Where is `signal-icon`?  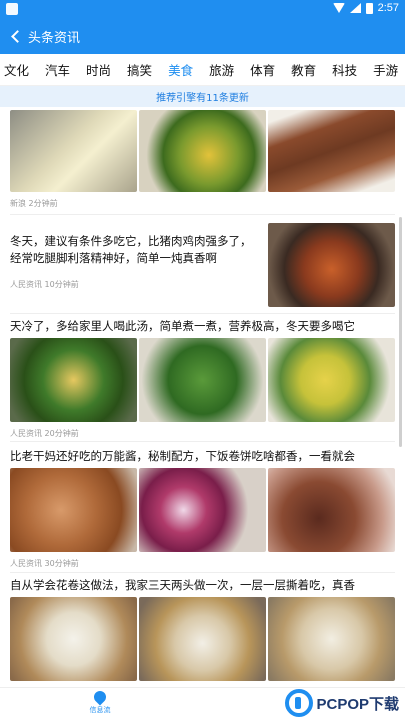
signal-icon is located at coordinates (355, 8).